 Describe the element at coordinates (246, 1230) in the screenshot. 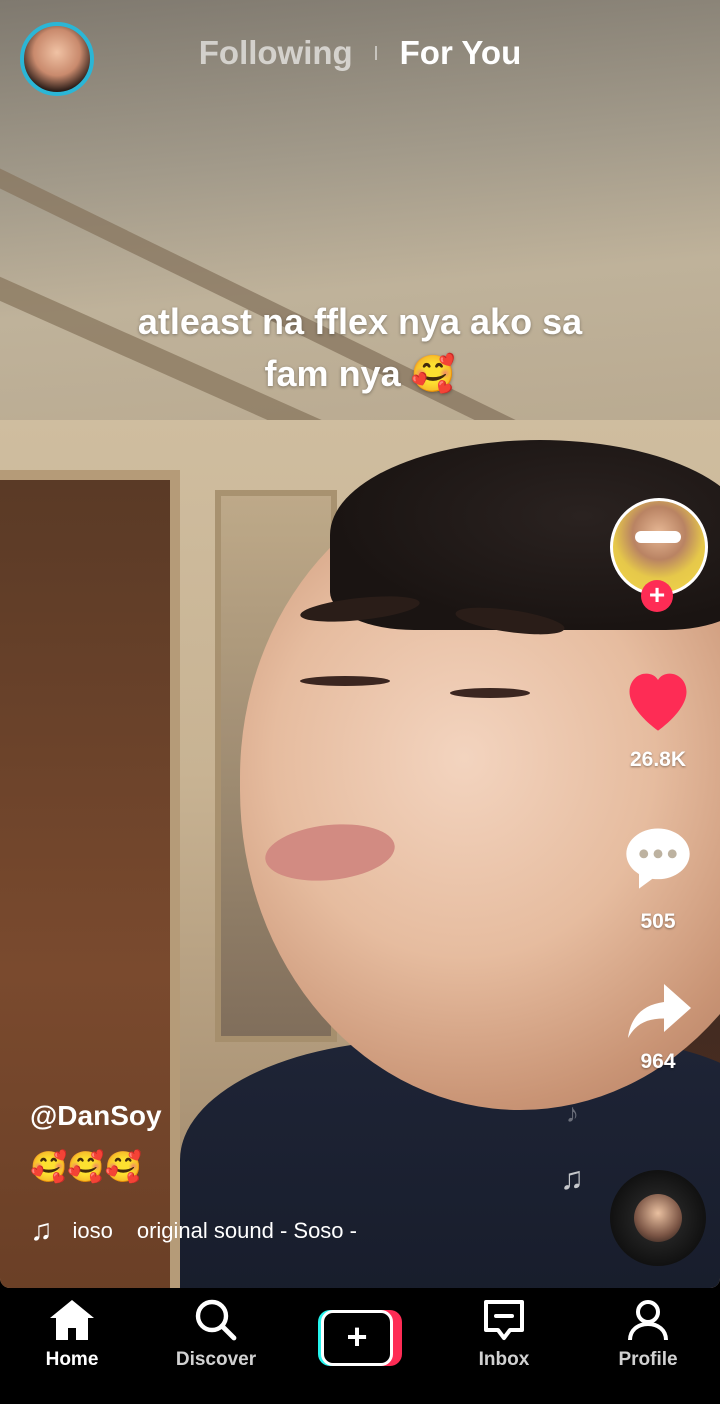

I see `music-title: original sound - Soso -` at that location.